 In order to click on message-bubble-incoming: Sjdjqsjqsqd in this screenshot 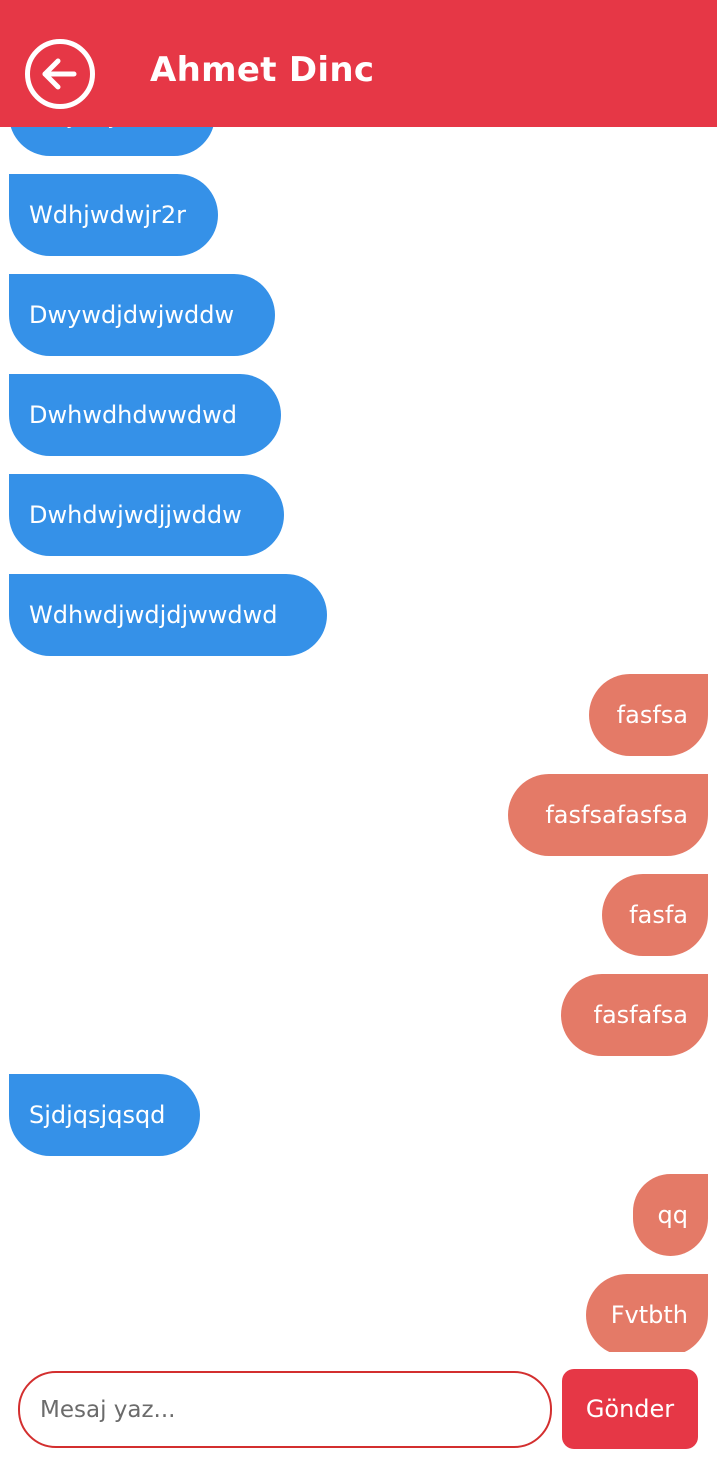, I will do `click(104, 1115)`.